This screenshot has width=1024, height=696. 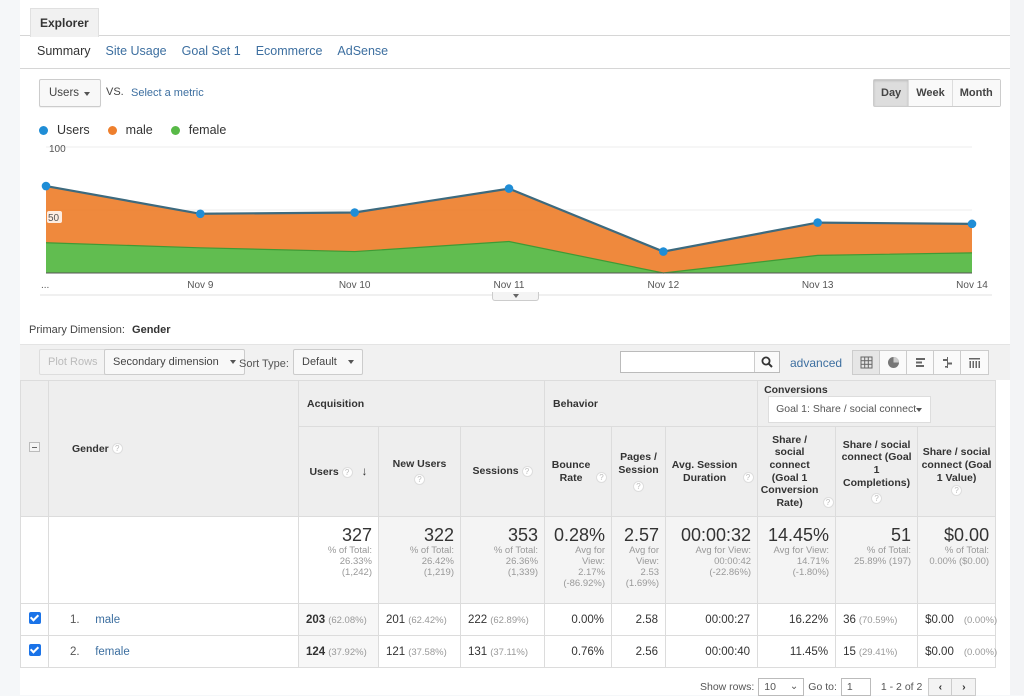 What do you see at coordinates (947, 362) in the screenshot?
I see `comparison-view-button` at bounding box center [947, 362].